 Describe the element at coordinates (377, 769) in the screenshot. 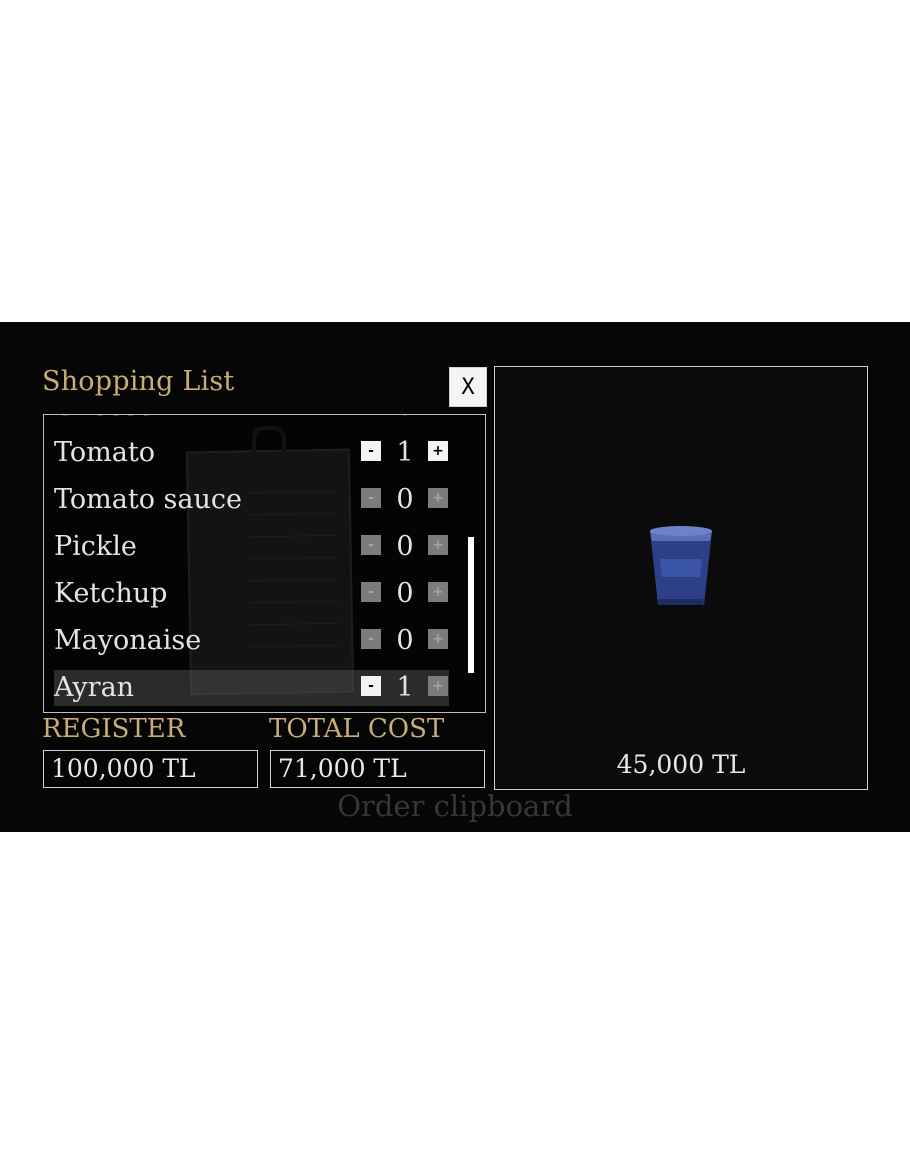

I see `total-cost-value: 71,000 TL` at that location.